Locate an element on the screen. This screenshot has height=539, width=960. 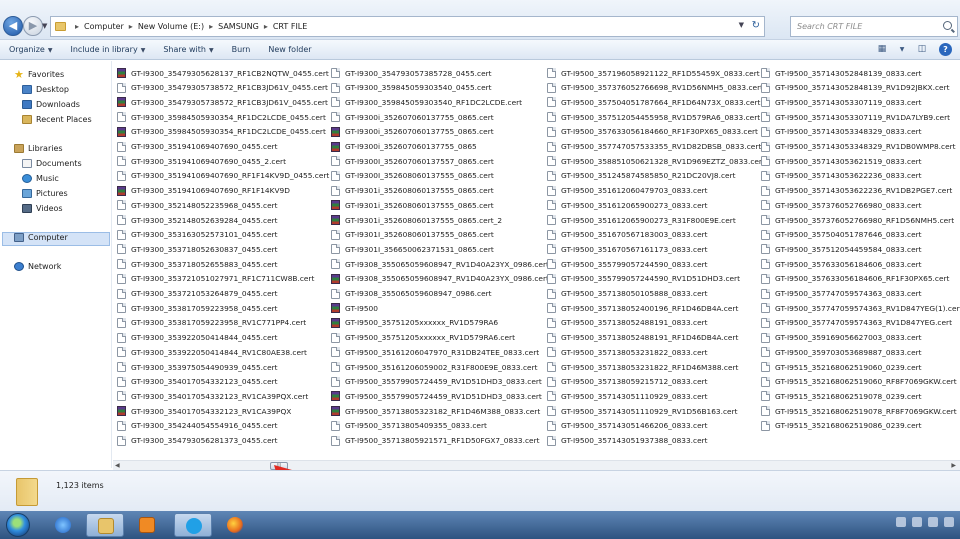
breadcrumb-crt-file: CRT FILE is located at coordinates (290, 26).